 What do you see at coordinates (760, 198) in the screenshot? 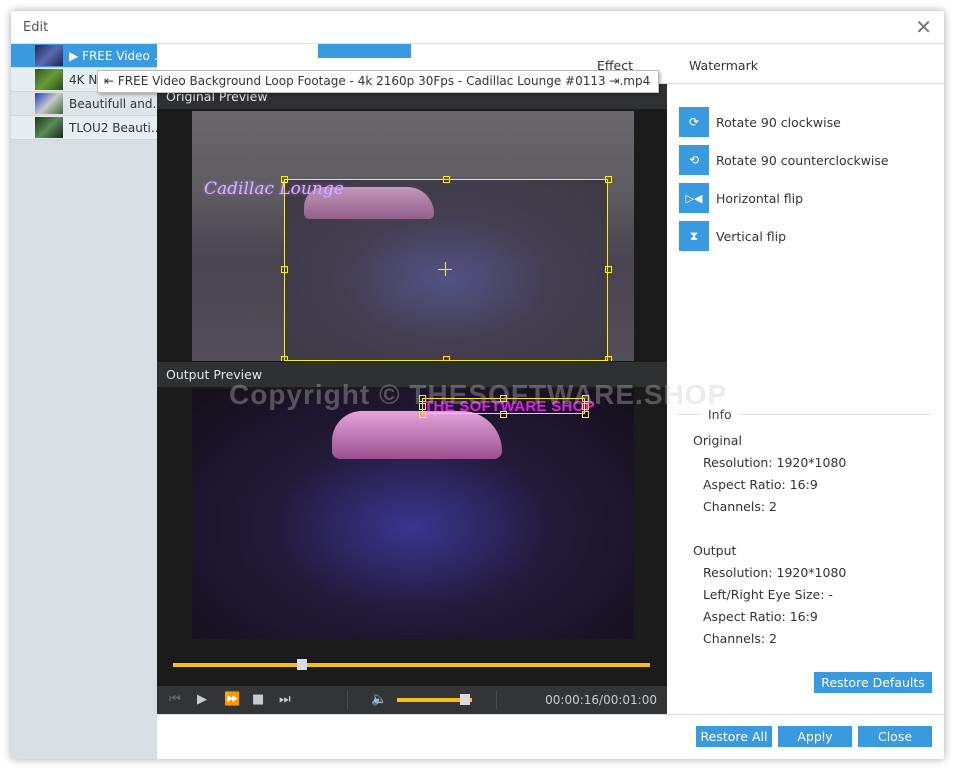
I see `action-label: Horizontal flip` at bounding box center [760, 198].